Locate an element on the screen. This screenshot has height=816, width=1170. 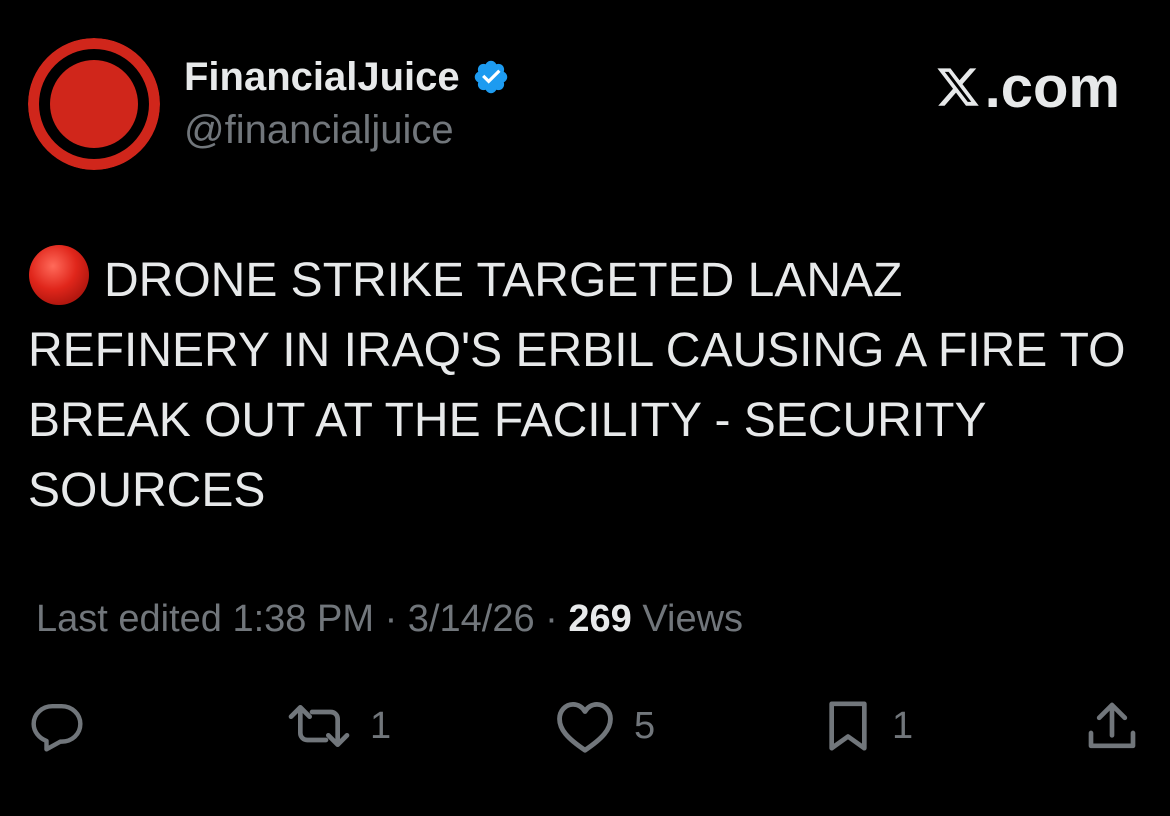
repost-button: 1 is located at coordinates (338, 726).